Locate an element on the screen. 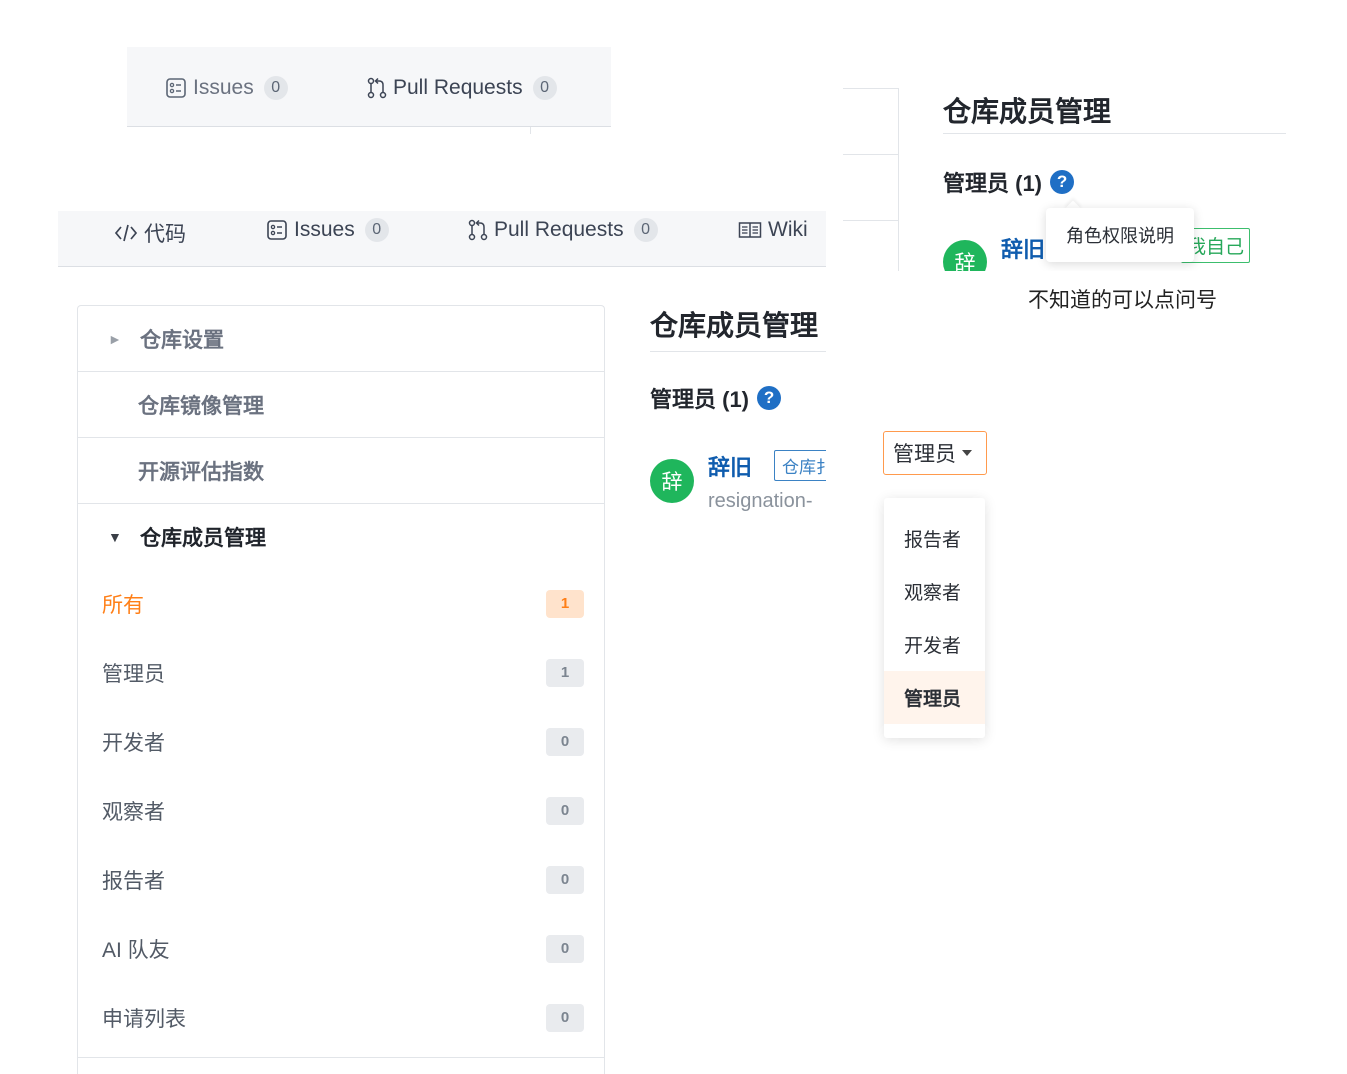 This screenshot has height=1074, width=1347. sidebar-item-label: 开源评估指数 is located at coordinates (201, 472).